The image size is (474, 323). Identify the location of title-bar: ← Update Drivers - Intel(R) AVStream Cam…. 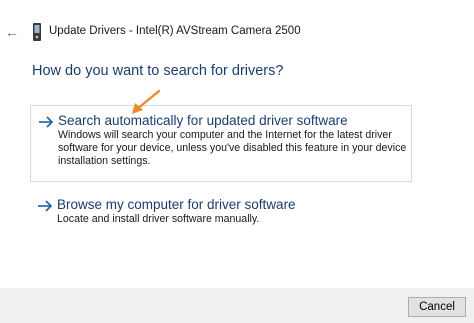
(237, 33).